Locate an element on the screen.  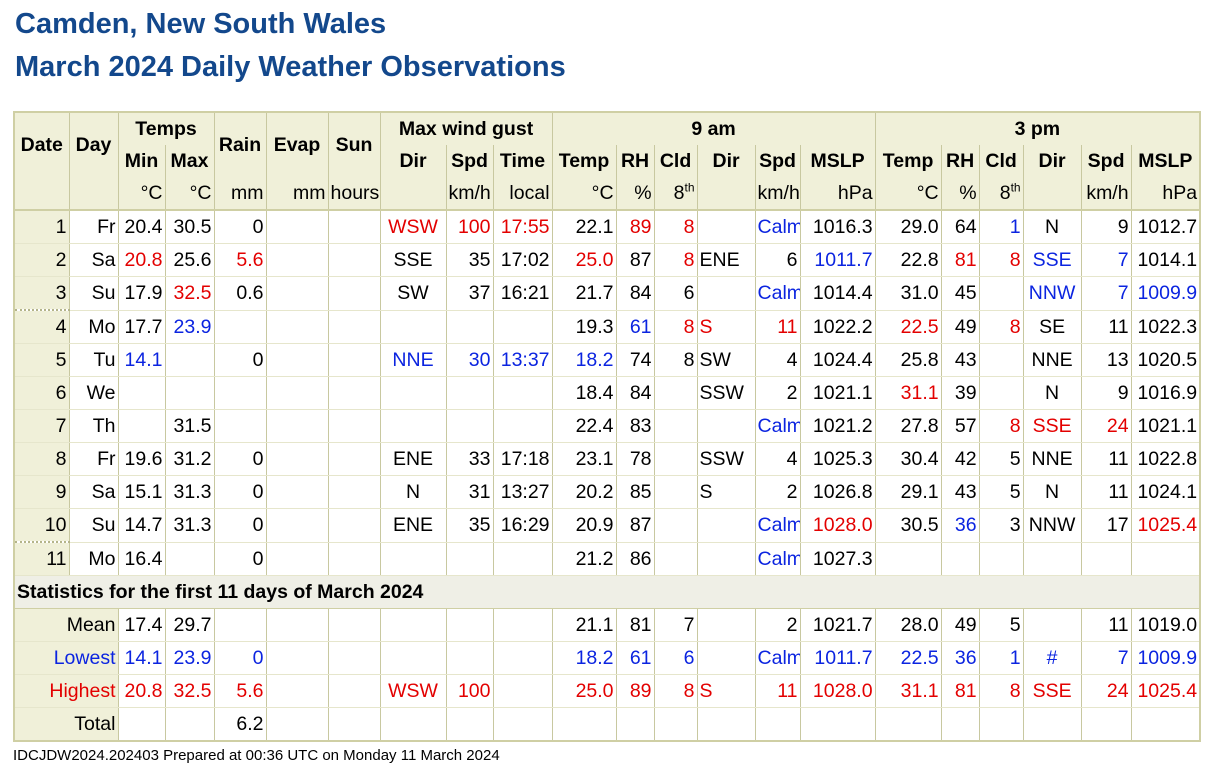
cell-pm-rh: 45 is located at coordinates (960, 293).